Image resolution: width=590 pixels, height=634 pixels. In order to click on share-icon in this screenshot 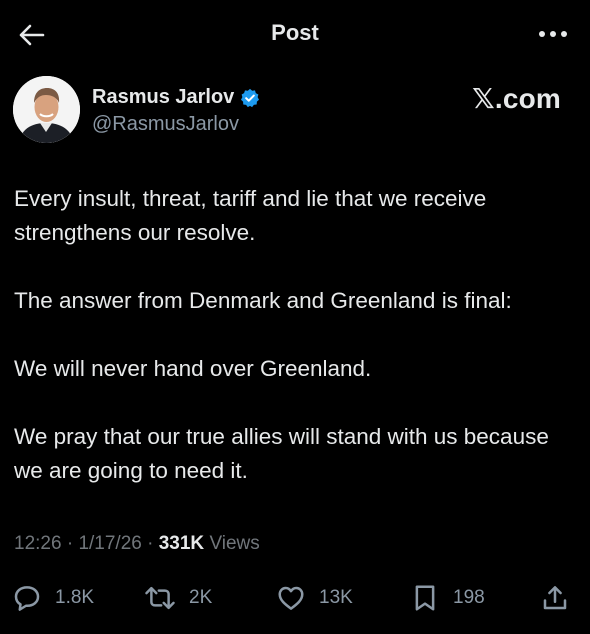, I will do `click(555, 598)`.